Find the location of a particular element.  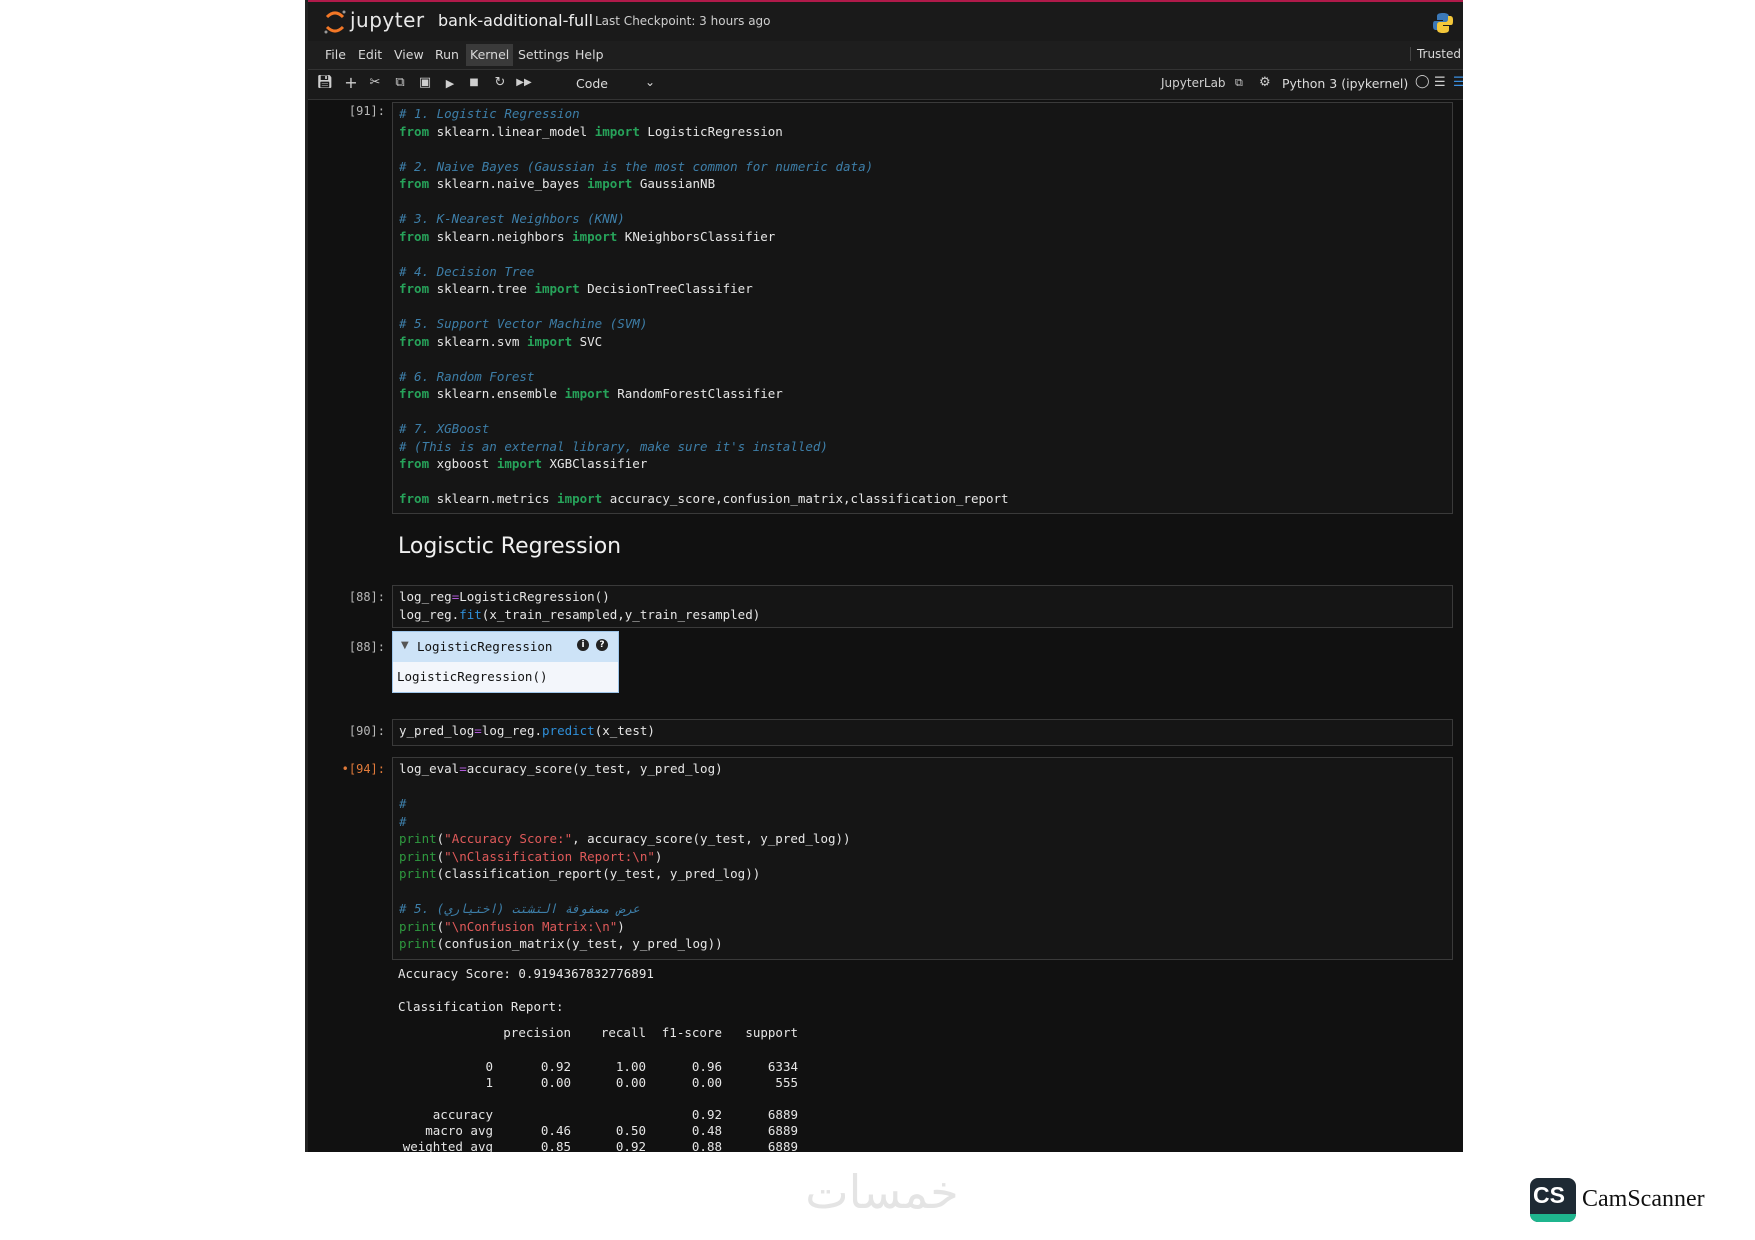

report-cell: accuracy is located at coordinates (462, 1114).